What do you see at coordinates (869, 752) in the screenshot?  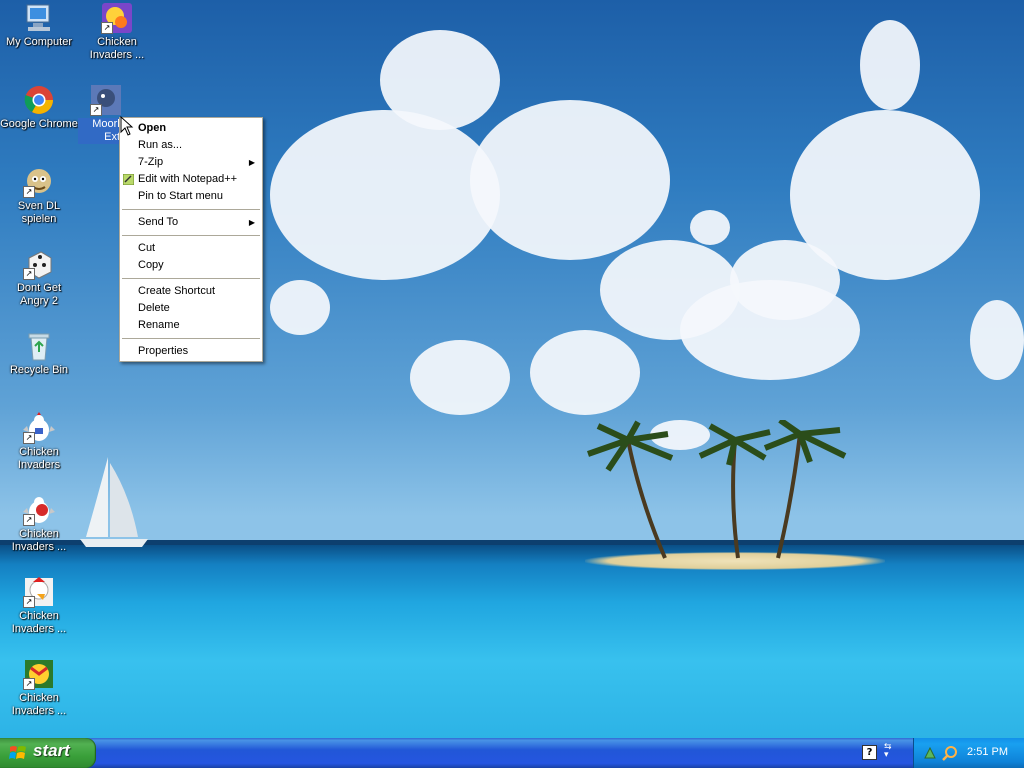 I see `help-icon: ?` at bounding box center [869, 752].